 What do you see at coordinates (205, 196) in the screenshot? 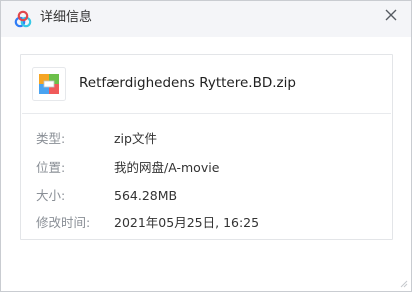
I see `detail-row-size: 大小: 564.28MB` at bounding box center [205, 196].